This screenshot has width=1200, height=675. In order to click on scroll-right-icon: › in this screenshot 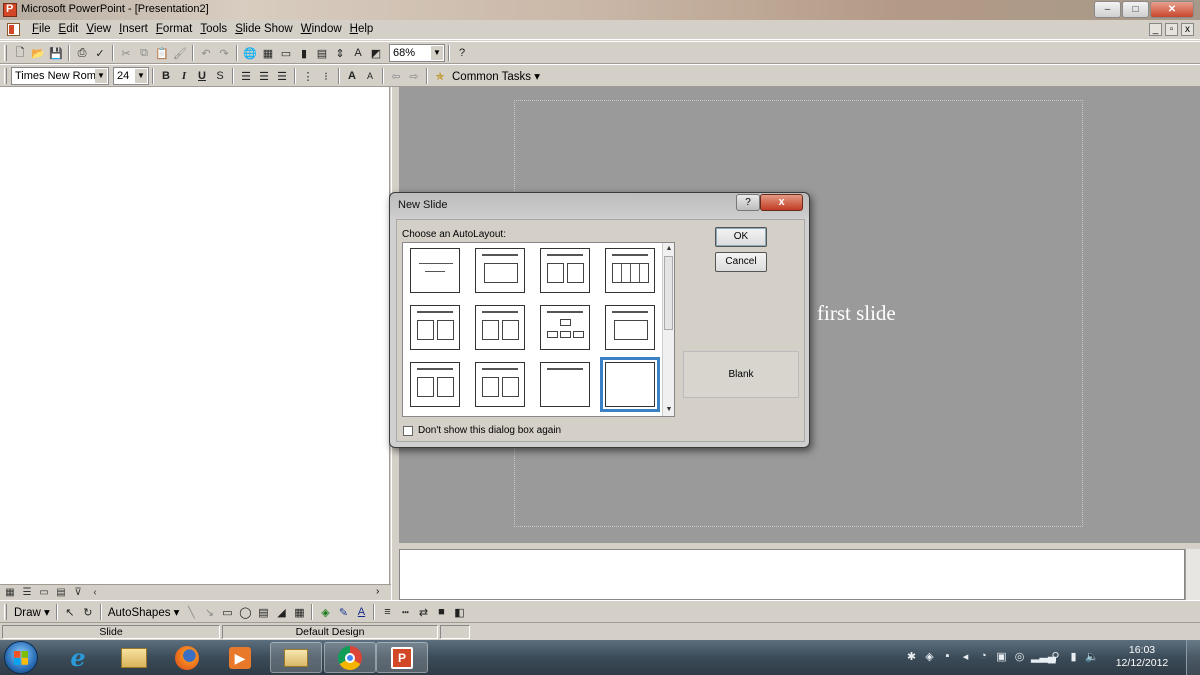, I will do `click(377, 591)`.